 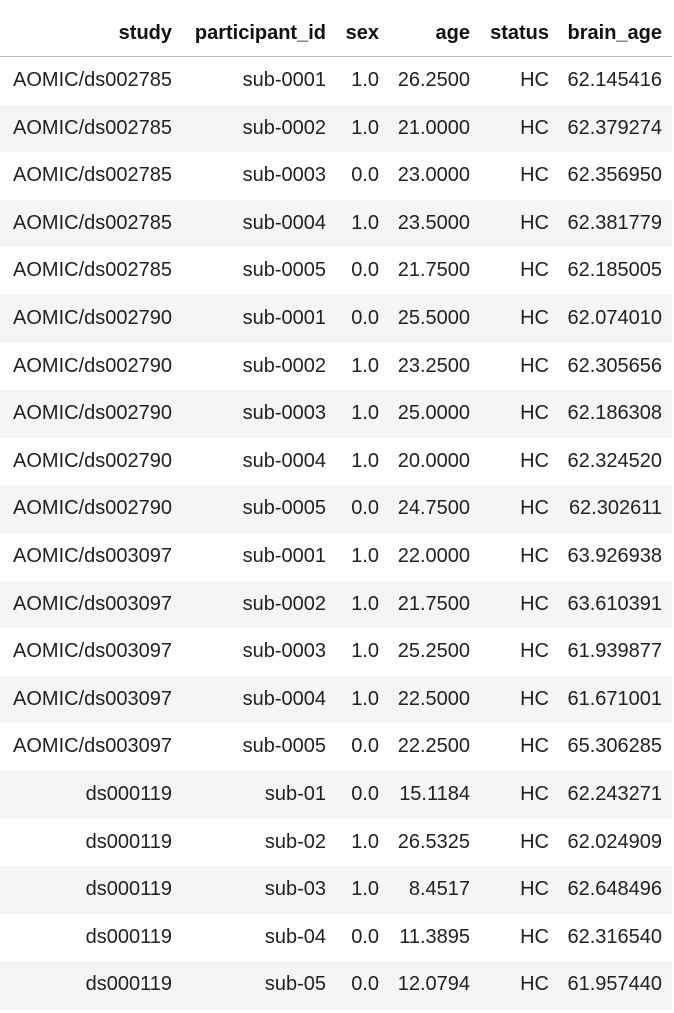 I want to click on cell-age: 12.0794, so click(x=433, y=984).